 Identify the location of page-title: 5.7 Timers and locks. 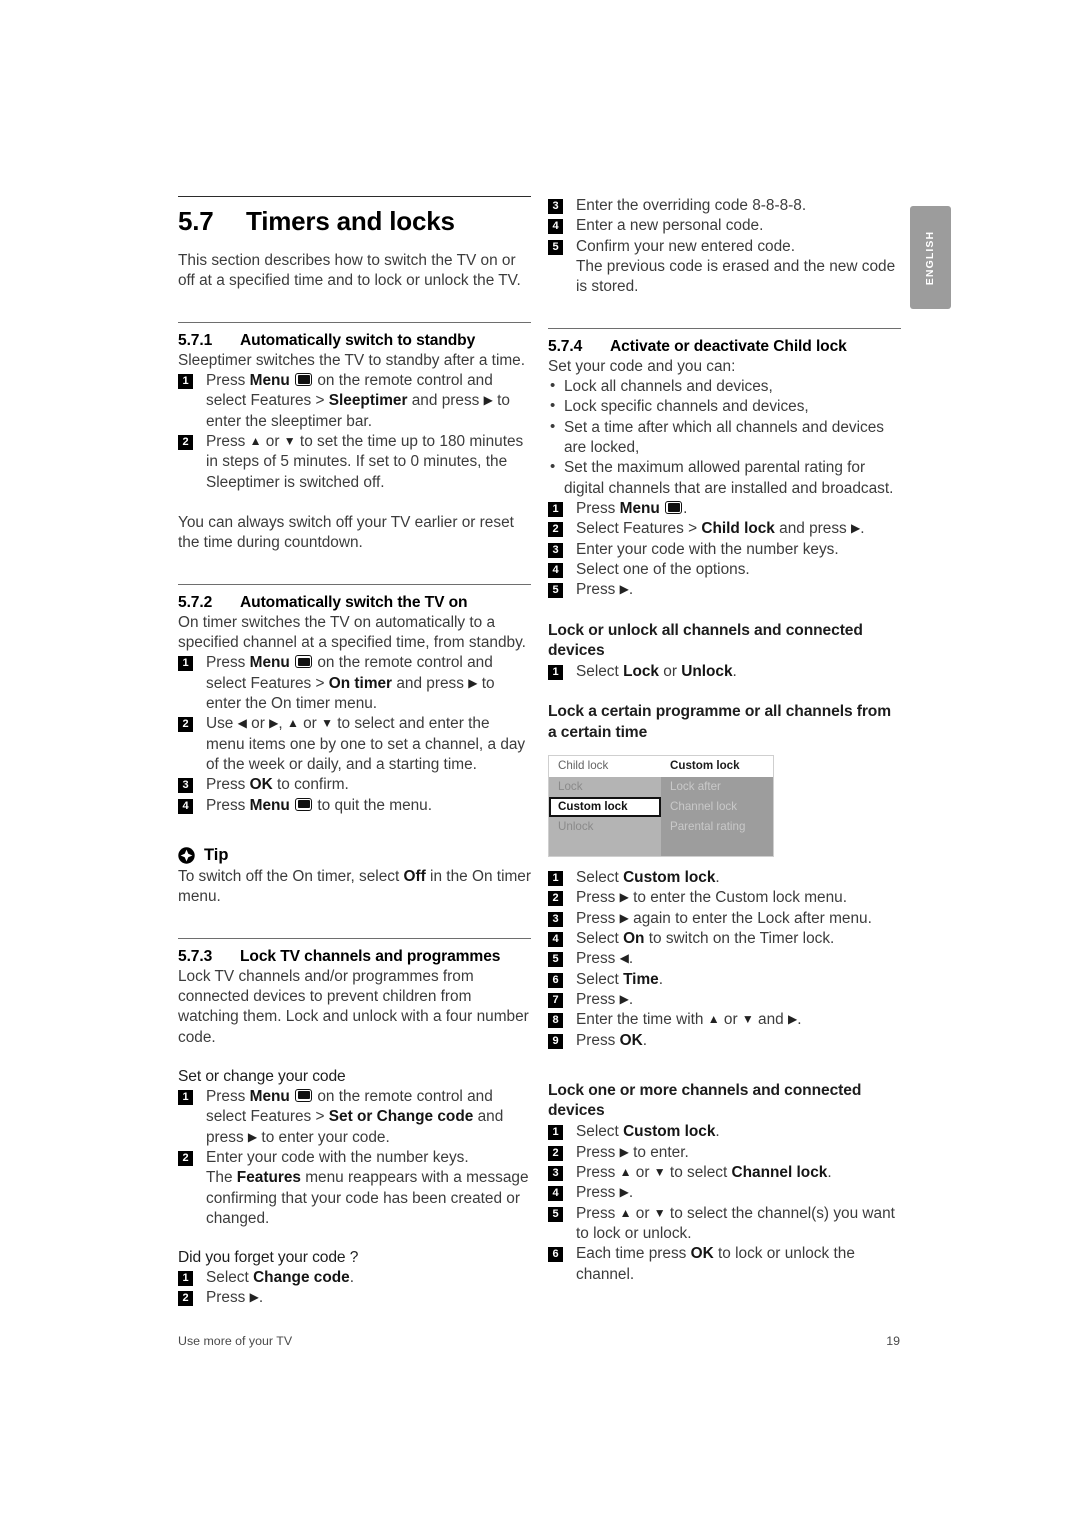
(354, 221).